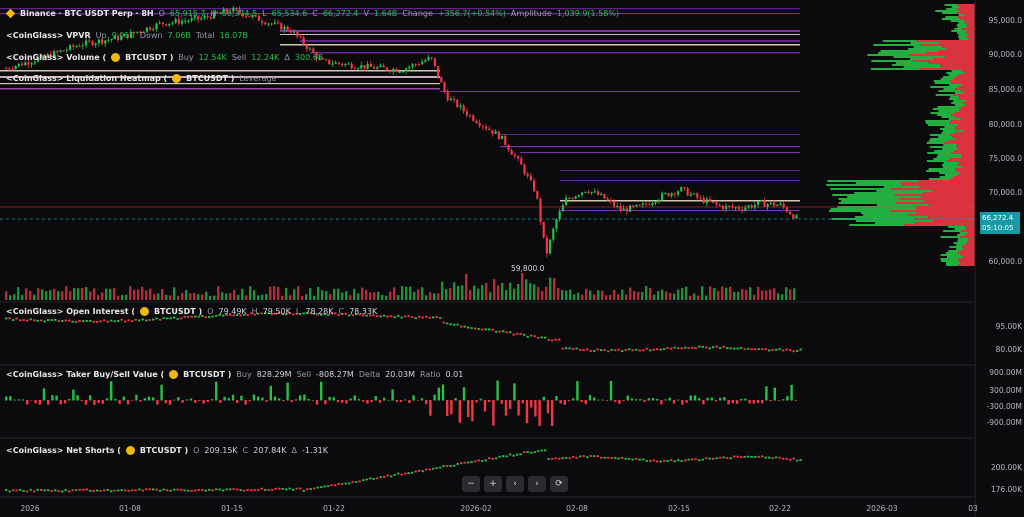 The image size is (1024, 517). Describe the element at coordinates (998, 228) in the screenshot. I see `bar-countdown: 05:10:05` at that location.